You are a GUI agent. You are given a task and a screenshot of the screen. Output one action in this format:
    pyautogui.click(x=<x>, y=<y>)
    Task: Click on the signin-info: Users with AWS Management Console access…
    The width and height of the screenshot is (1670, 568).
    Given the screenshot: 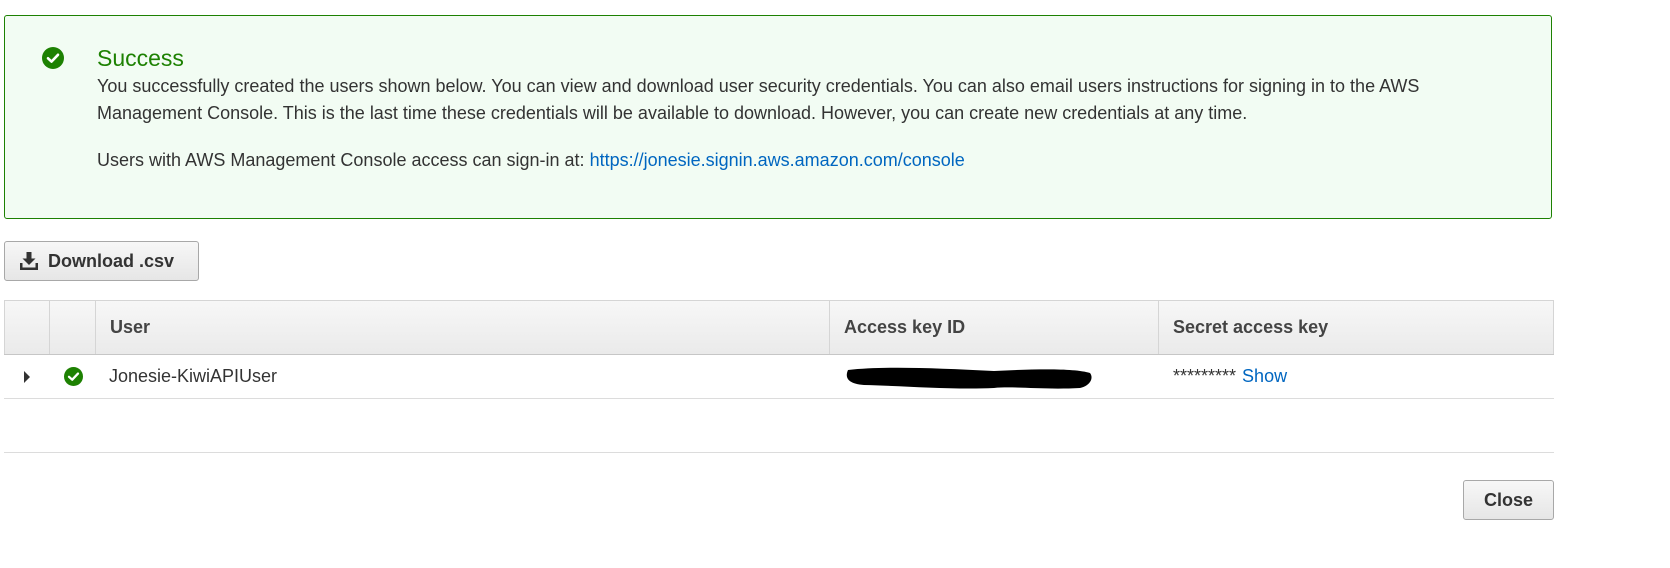 What is the action you would take?
    pyautogui.click(x=531, y=160)
    